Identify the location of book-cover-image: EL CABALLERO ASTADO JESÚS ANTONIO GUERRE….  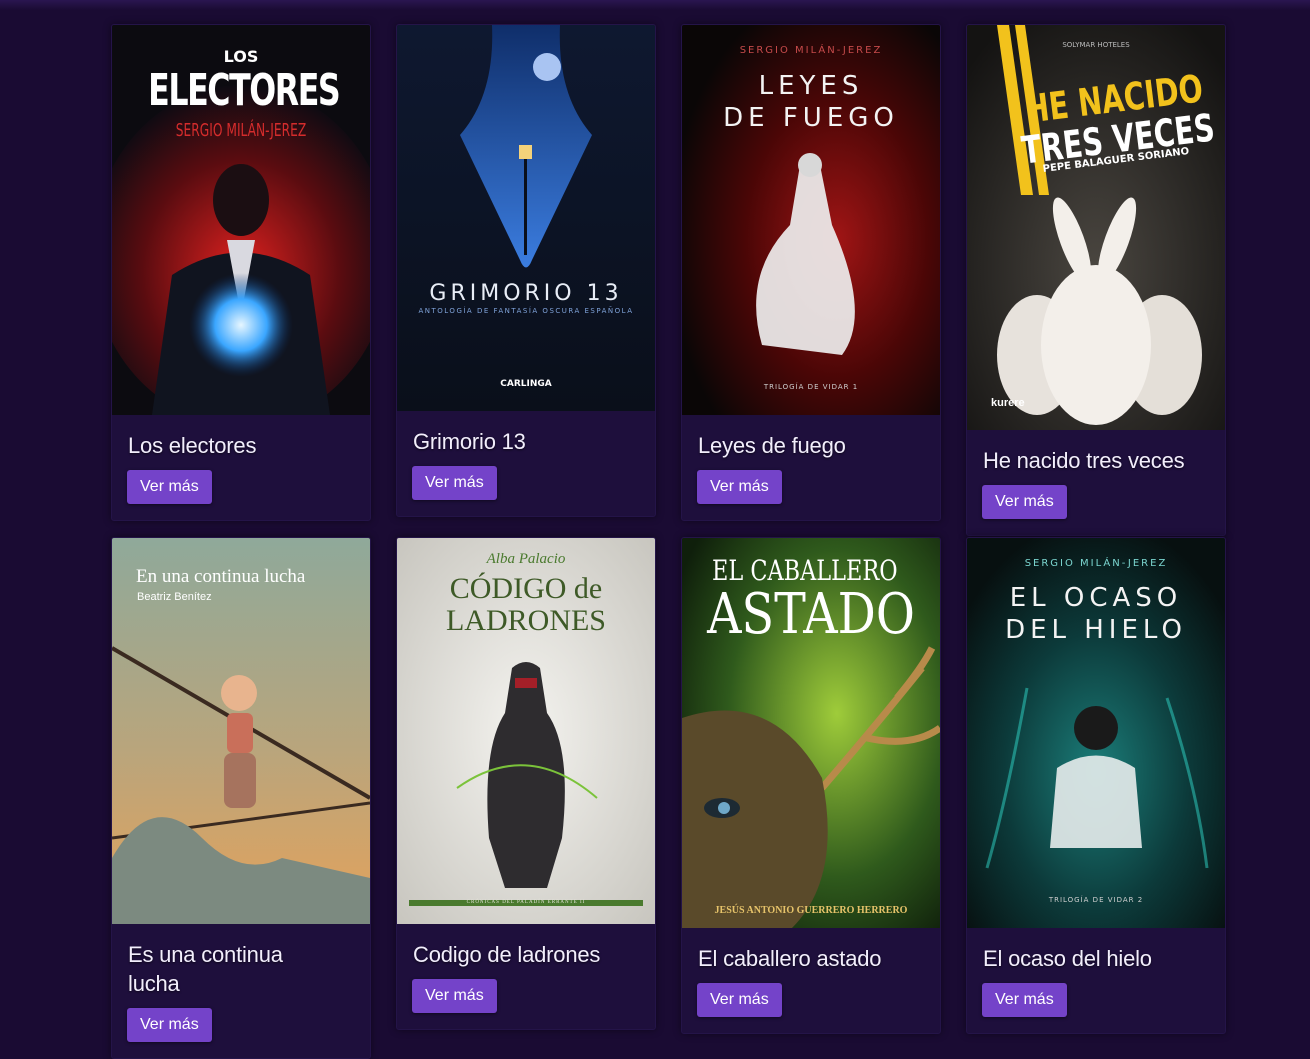
(811, 733).